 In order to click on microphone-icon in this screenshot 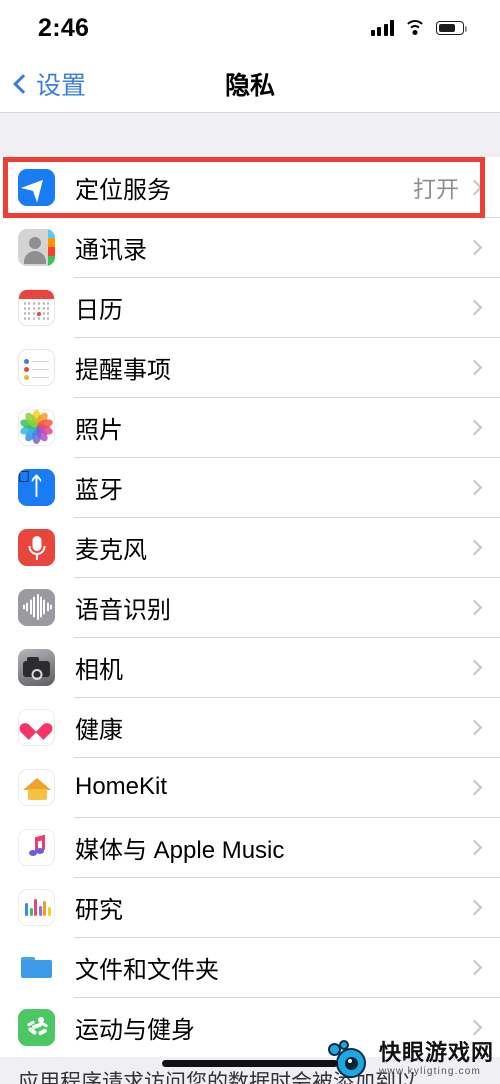, I will do `click(36, 547)`.